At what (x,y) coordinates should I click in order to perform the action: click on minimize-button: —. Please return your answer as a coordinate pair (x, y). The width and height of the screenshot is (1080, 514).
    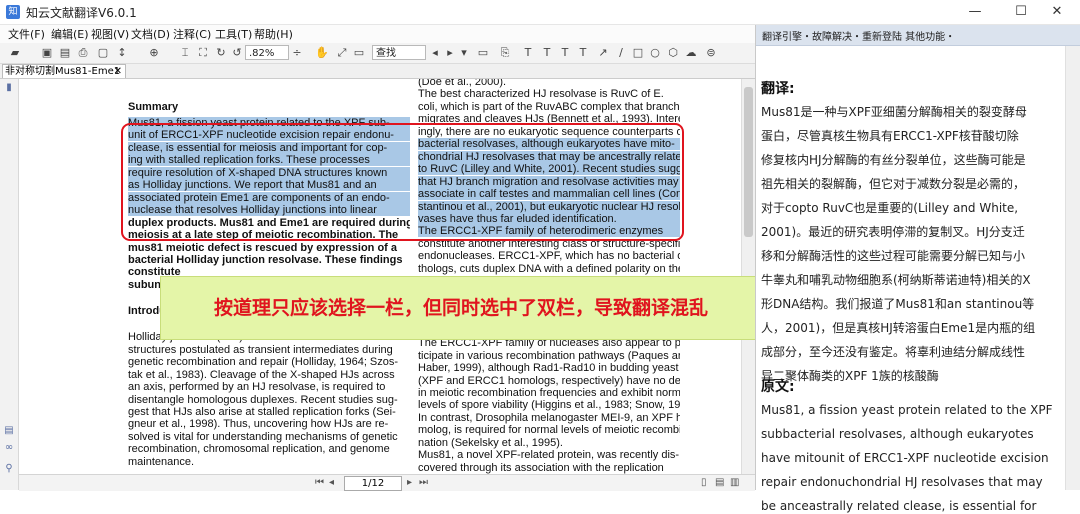
    Looking at the image, I should click on (975, 12).